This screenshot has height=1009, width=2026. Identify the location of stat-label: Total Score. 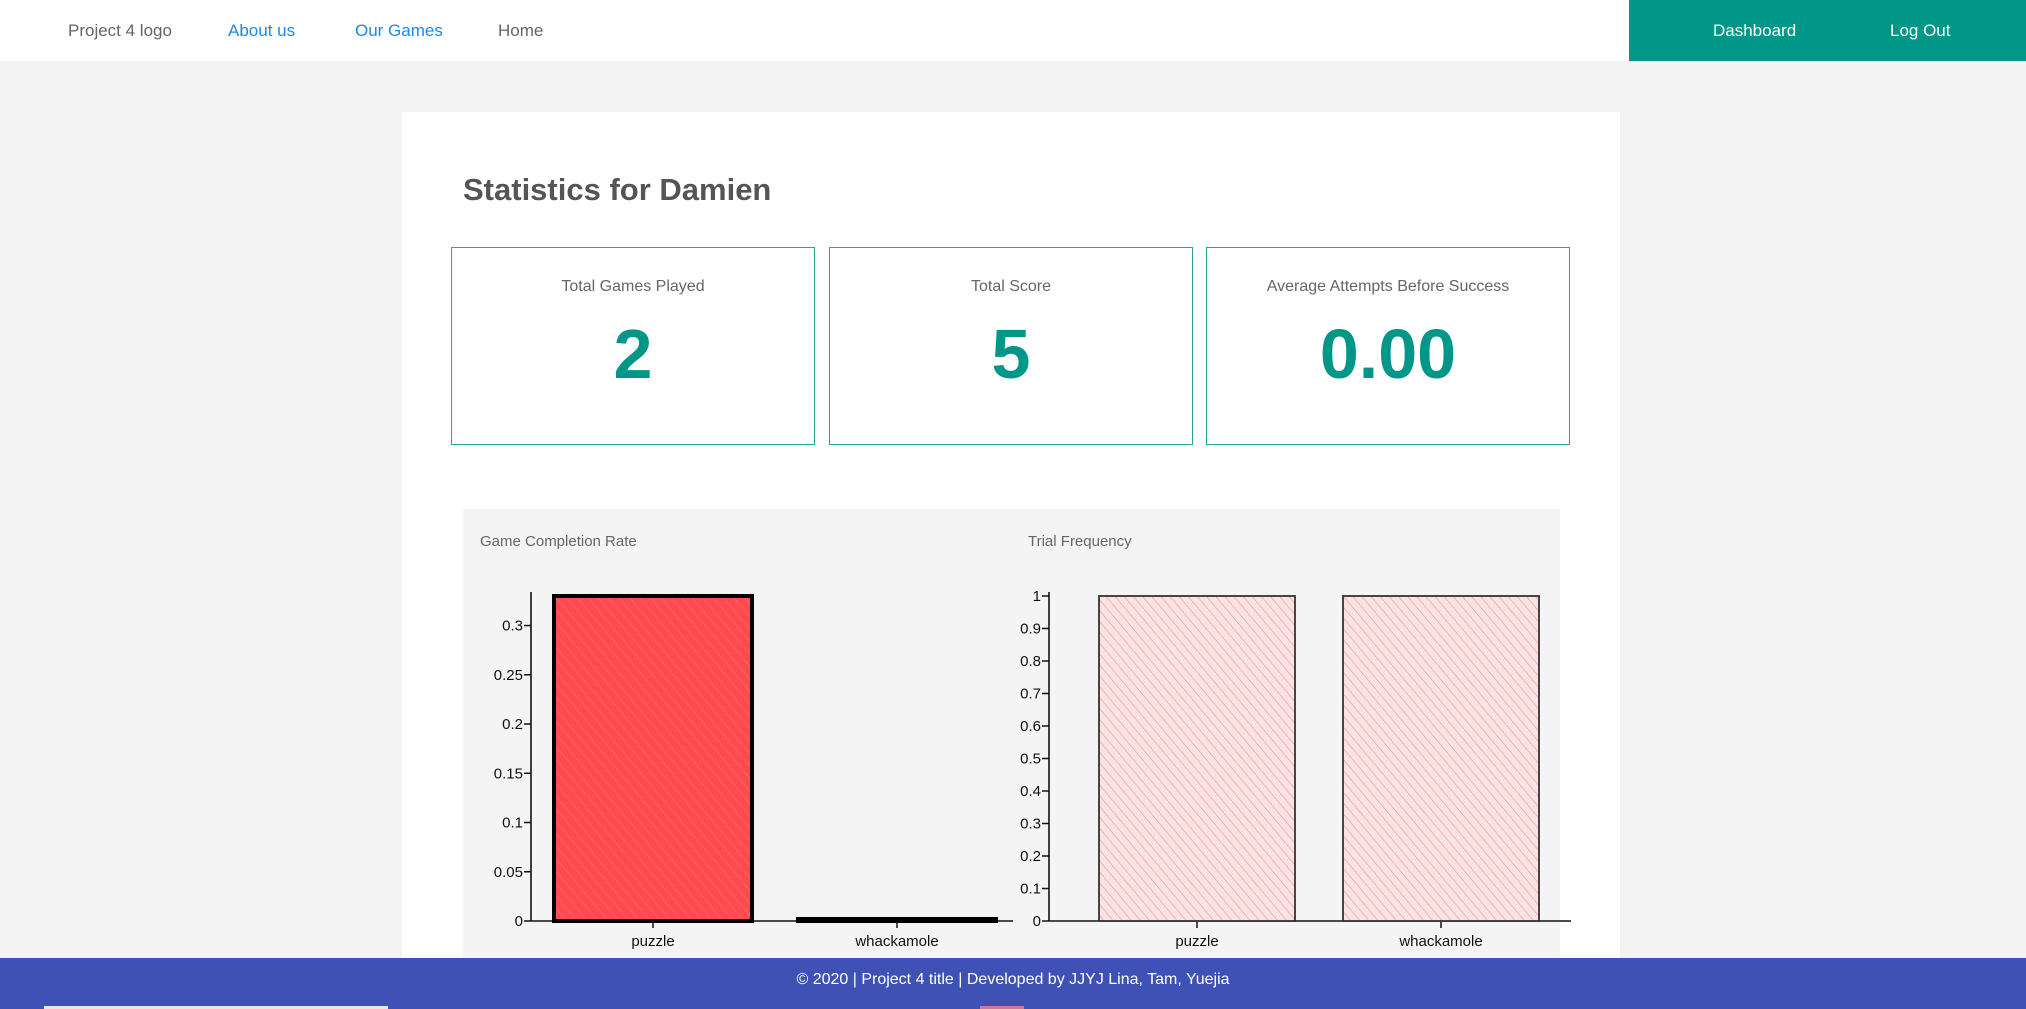
(1011, 286).